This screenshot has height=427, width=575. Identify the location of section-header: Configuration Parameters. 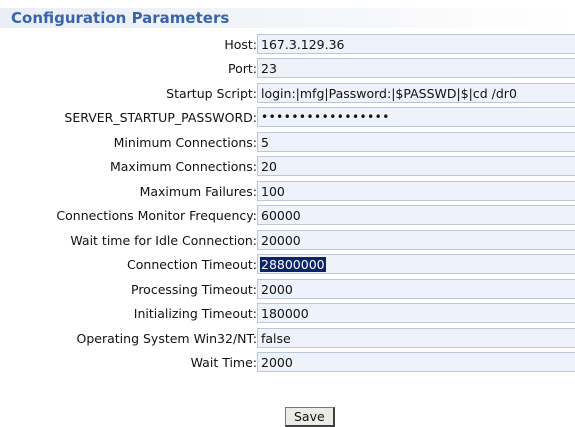
(287, 18).